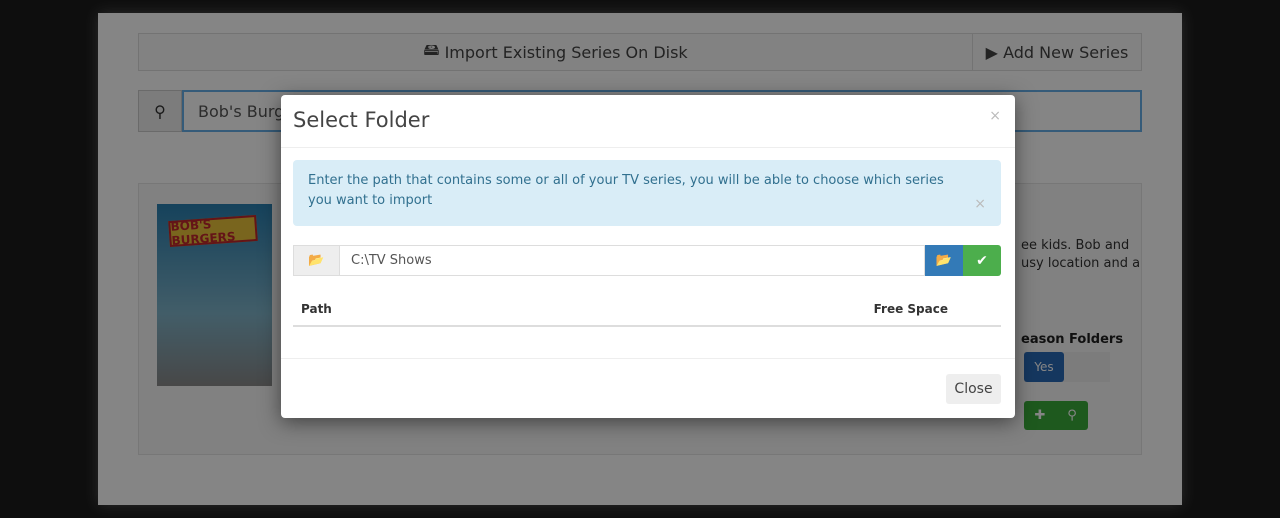  What do you see at coordinates (648, 121) in the screenshot?
I see `modal-header: Select Folder ×` at bounding box center [648, 121].